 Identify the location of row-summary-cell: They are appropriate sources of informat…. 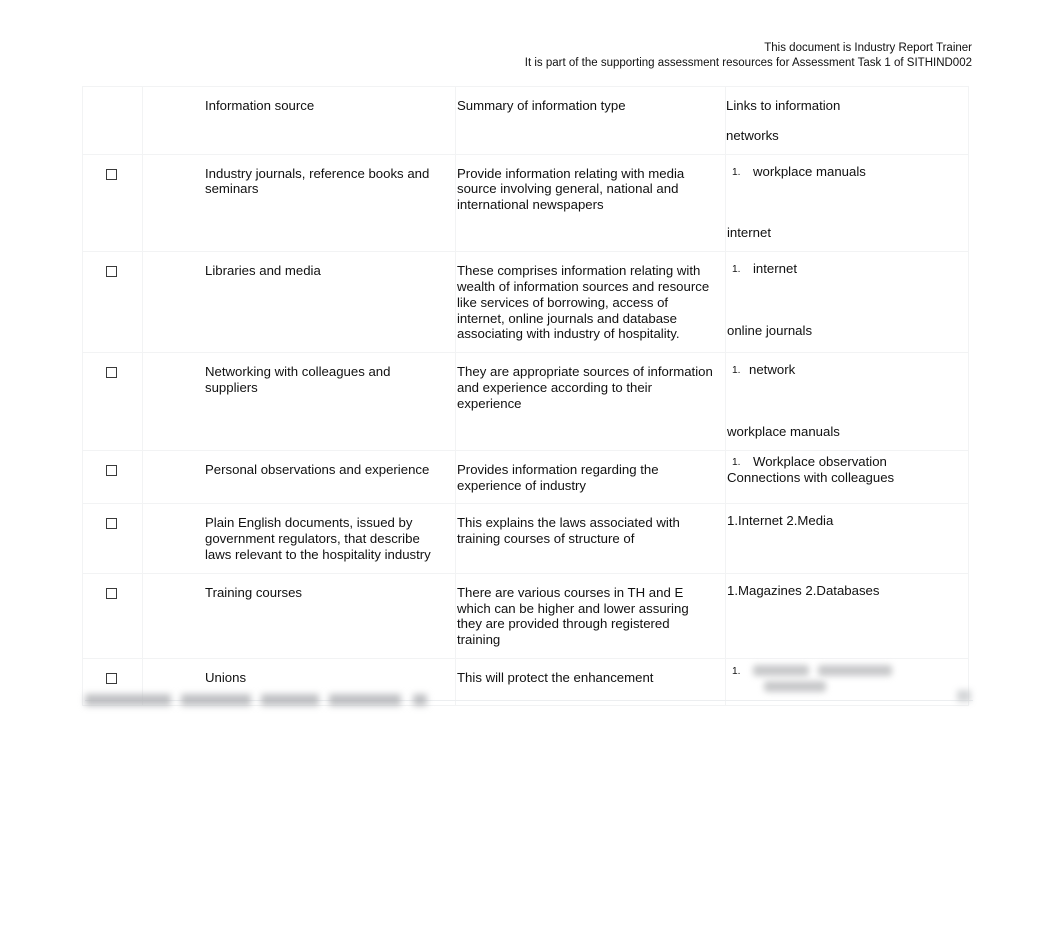
(590, 401).